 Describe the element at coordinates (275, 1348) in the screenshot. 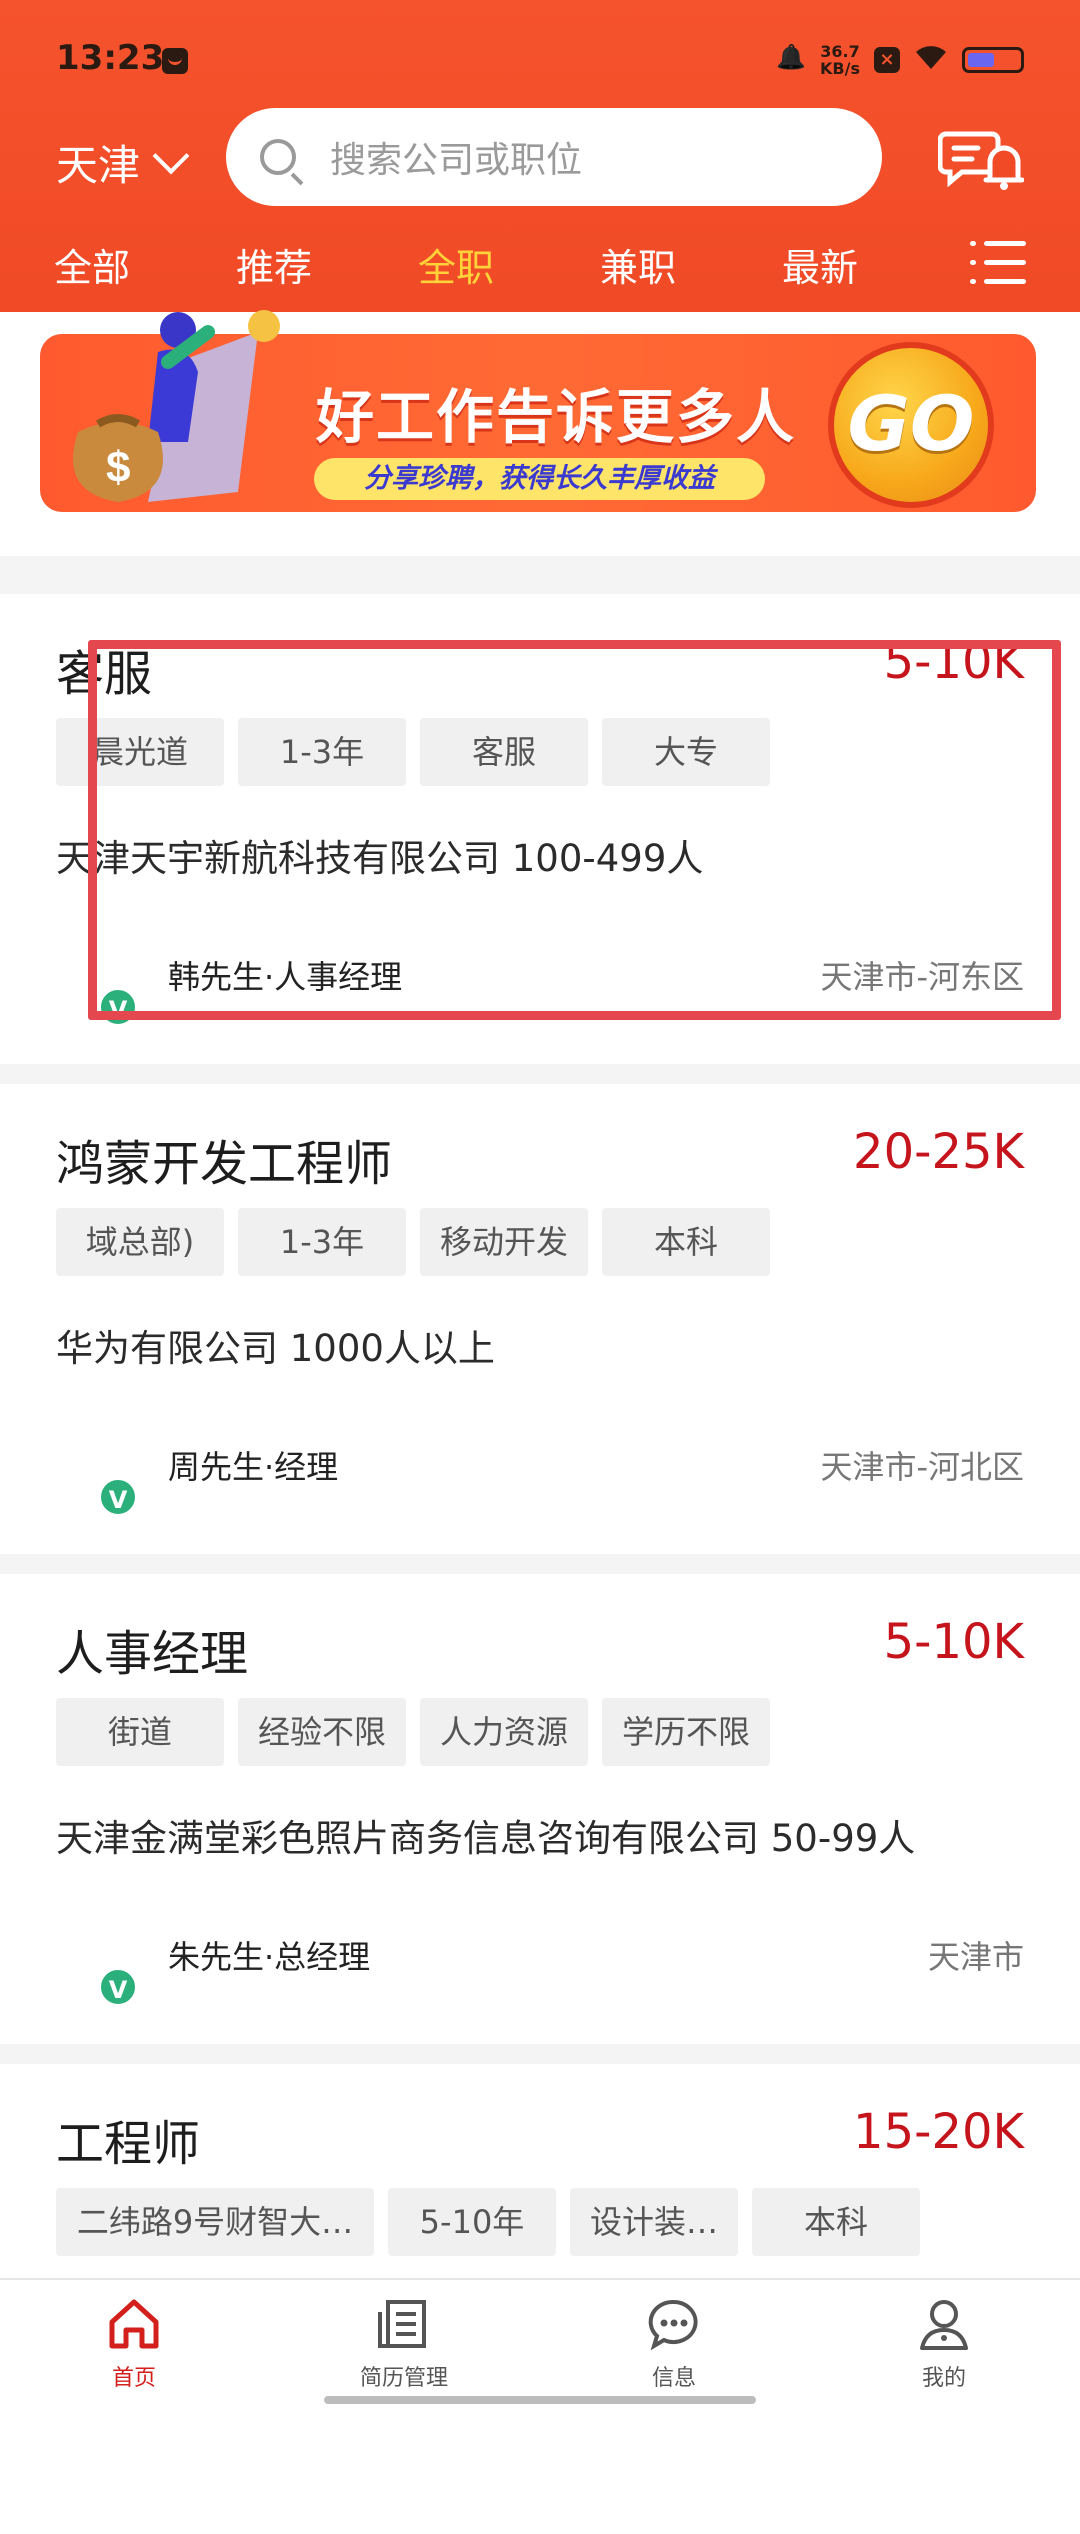

I see `job-company: 华为有限公司 1000人以上` at that location.